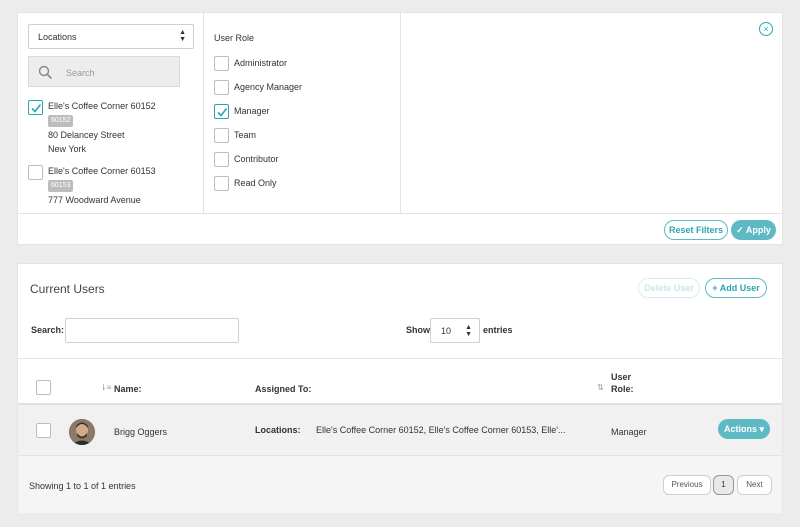 The width and height of the screenshot is (800, 527). I want to click on location-street: 777 Woodward Avenue, so click(94, 200).